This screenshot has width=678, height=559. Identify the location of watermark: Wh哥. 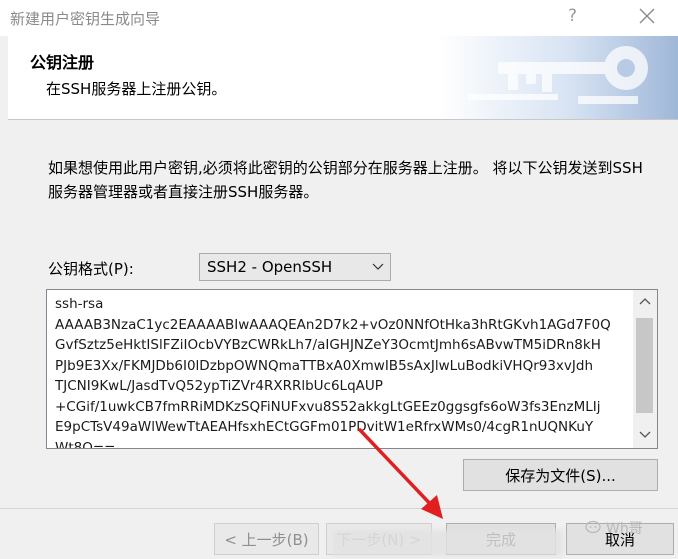
(614, 528).